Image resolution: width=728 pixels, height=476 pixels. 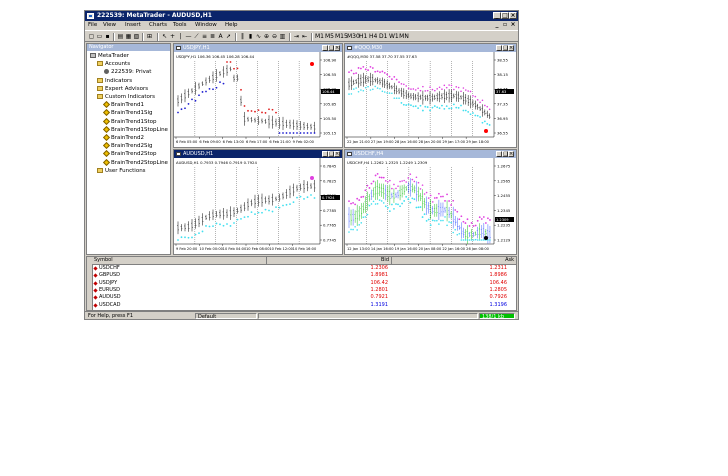 What do you see at coordinates (373, 36) in the screenshot?
I see `period-h4-button: H4` at bounding box center [373, 36].